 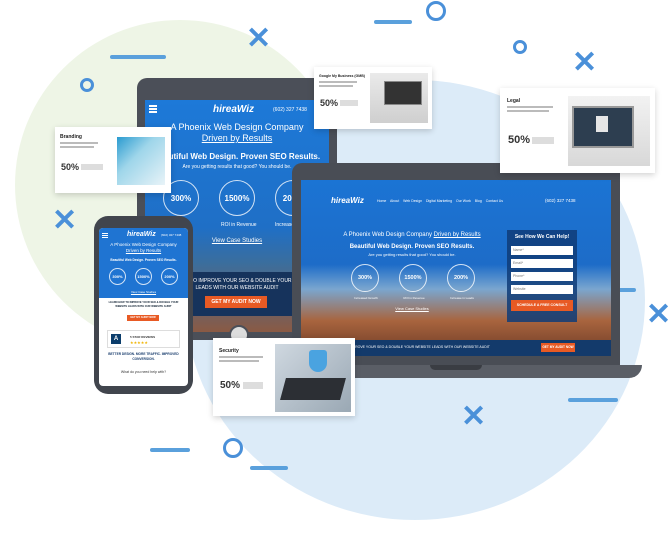 I want to click on legal-card-title: Legal, so click(x=514, y=101).